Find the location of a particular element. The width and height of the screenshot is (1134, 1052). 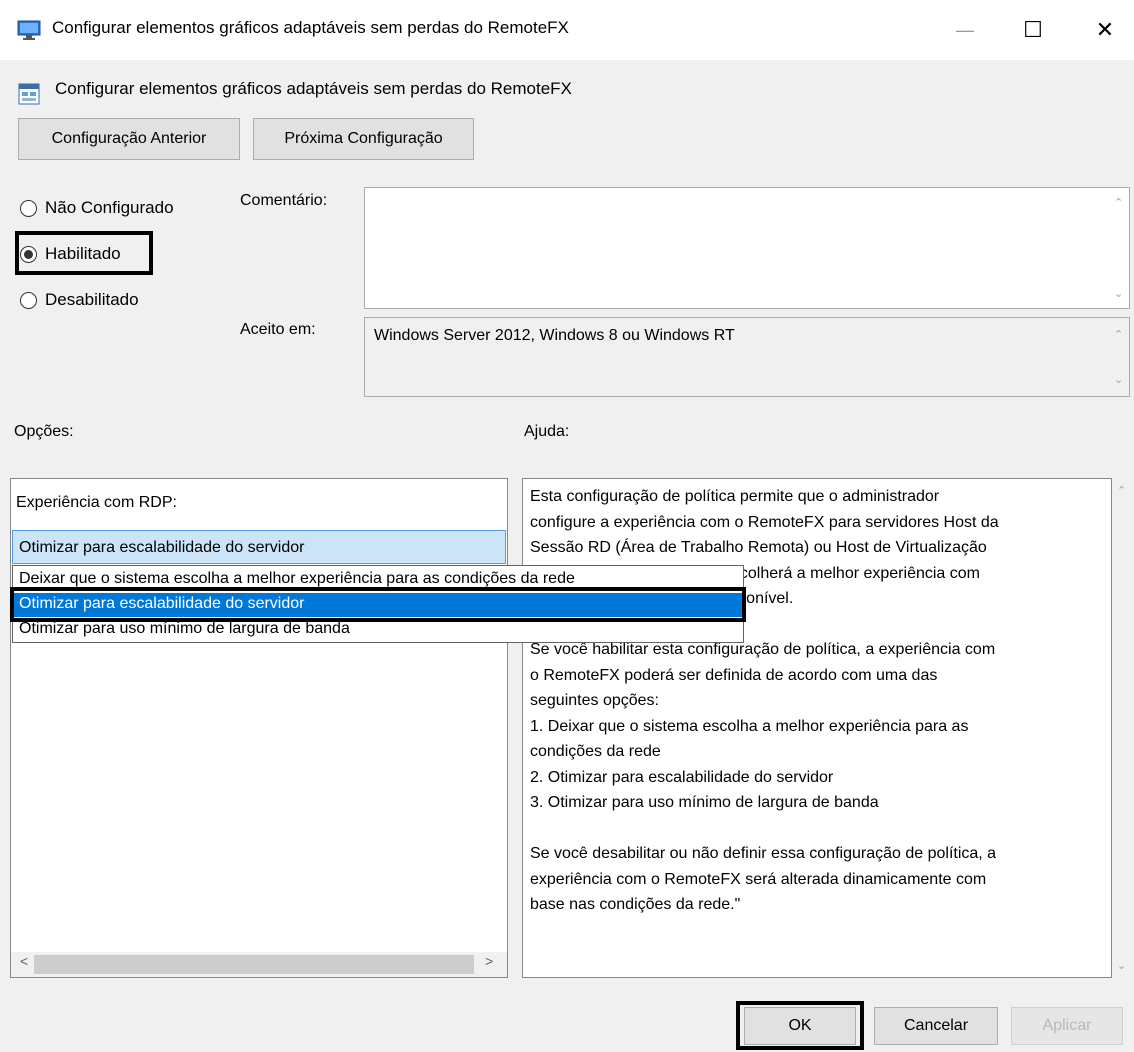

radio-enabled: Habilitado is located at coordinates (70, 254).